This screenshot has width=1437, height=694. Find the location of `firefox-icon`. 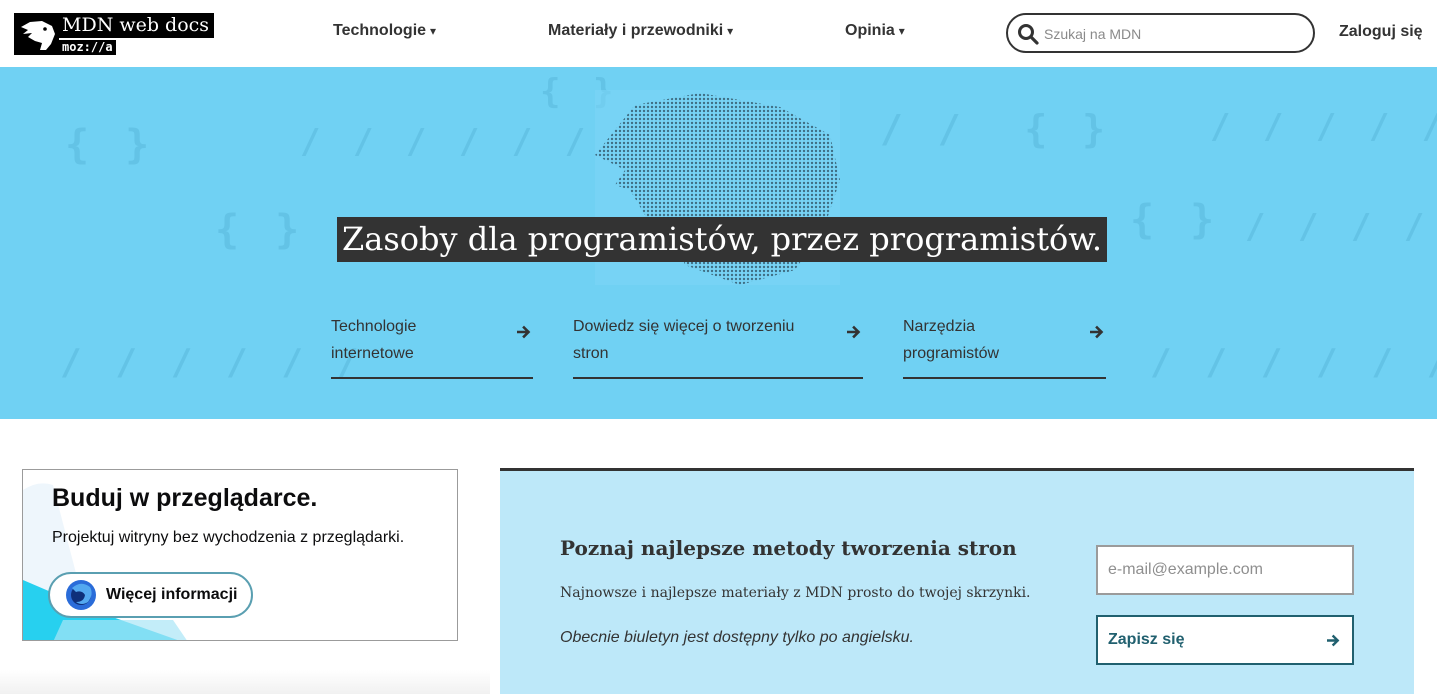

firefox-icon is located at coordinates (81, 595).